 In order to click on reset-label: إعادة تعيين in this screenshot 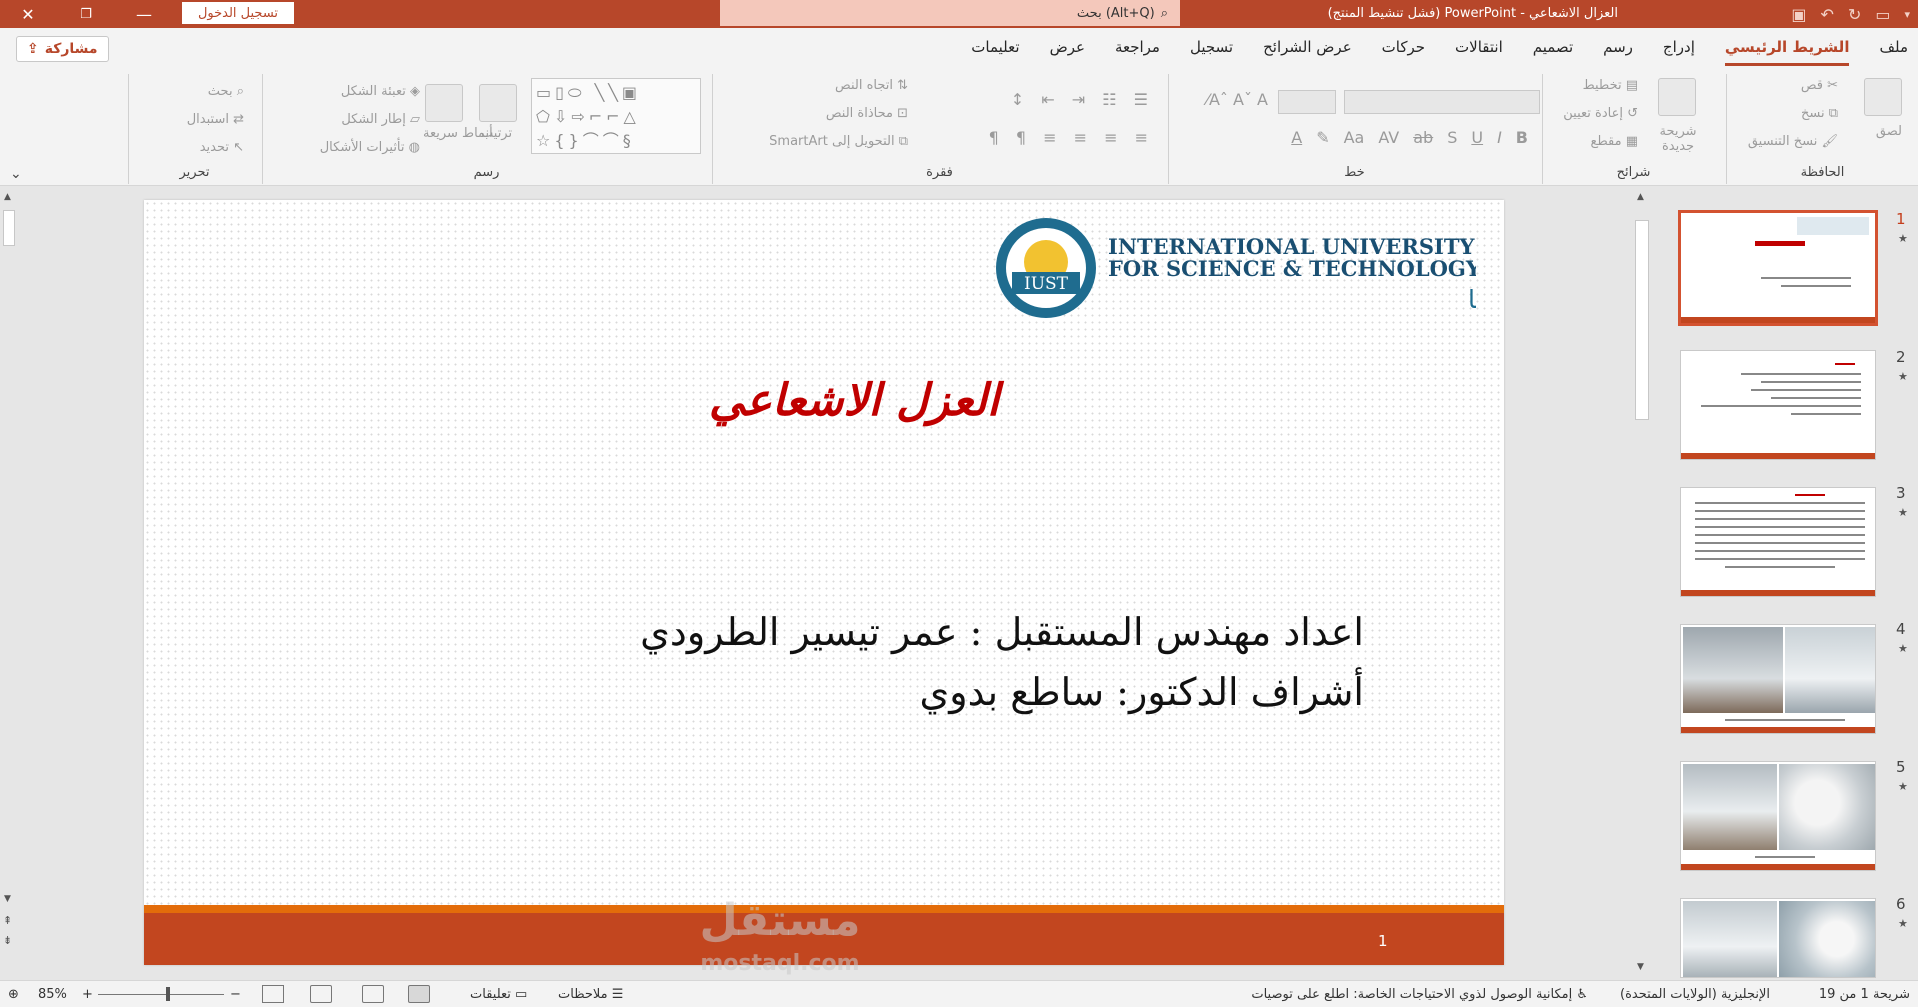, I will do `click(1593, 113)`.